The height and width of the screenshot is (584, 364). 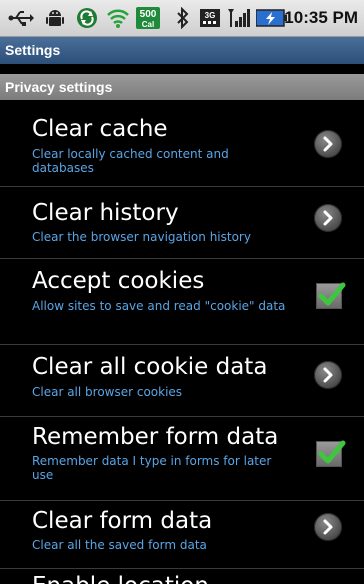 I want to click on network-type-label: 3G, so click(x=210, y=15).